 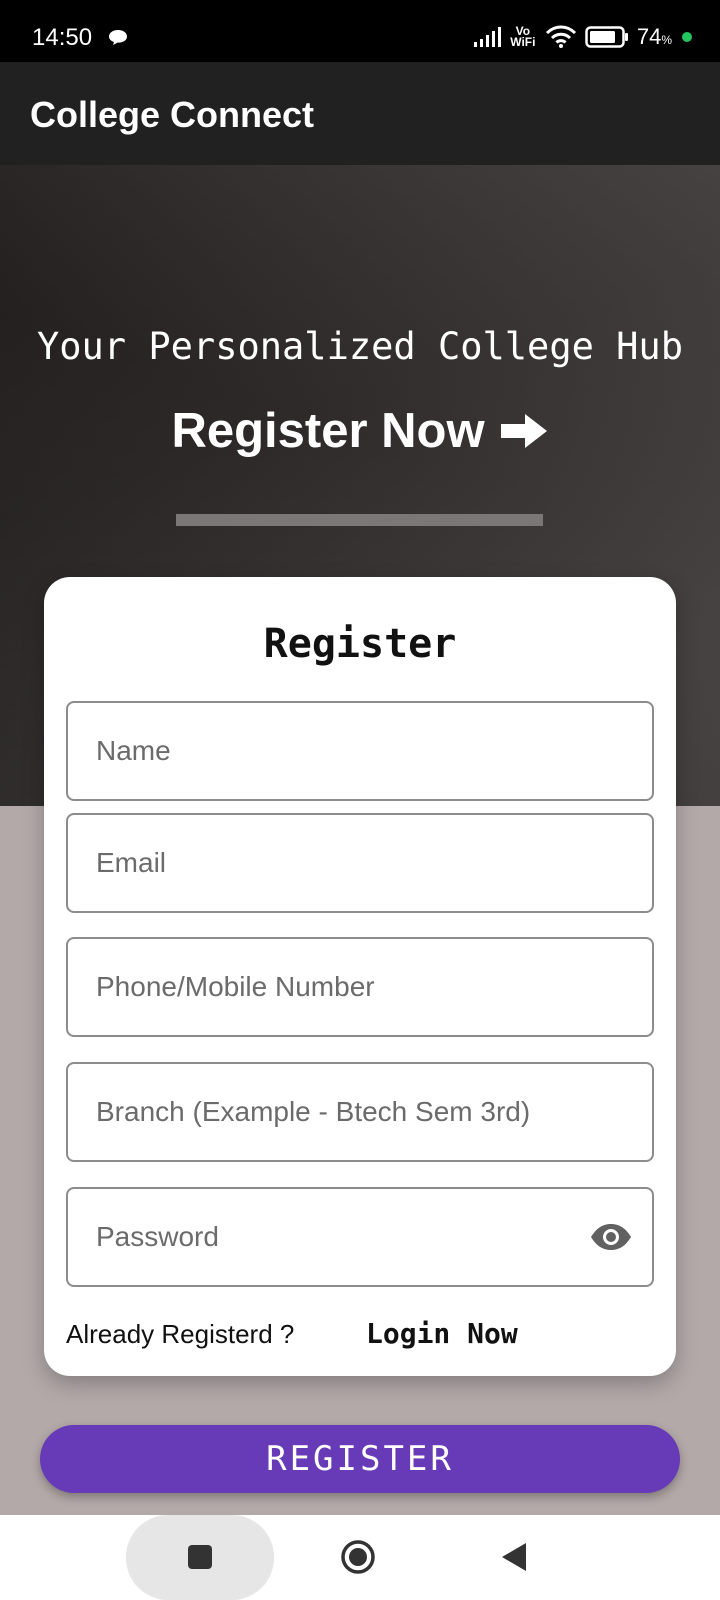 What do you see at coordinates (336, 751) in the screenshot?
I see `name-input` at bounding box center [336, 751].